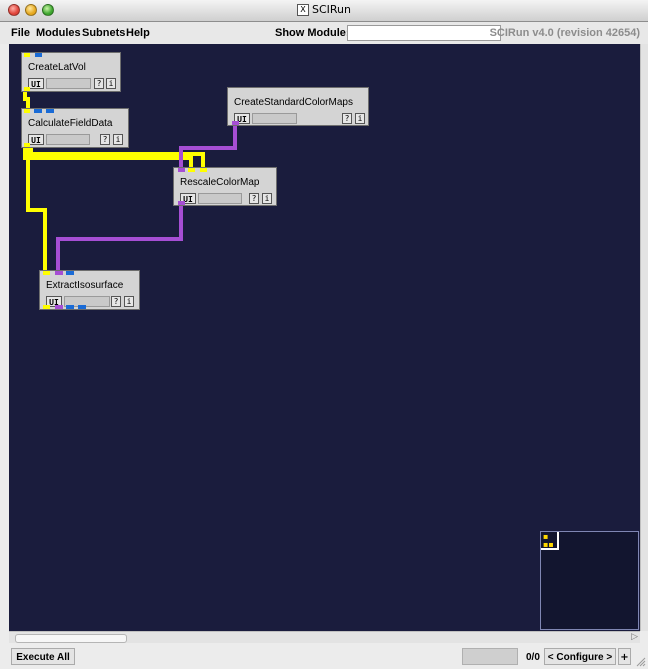  I want to click on module-counter: 0/0, so click(533, 657).